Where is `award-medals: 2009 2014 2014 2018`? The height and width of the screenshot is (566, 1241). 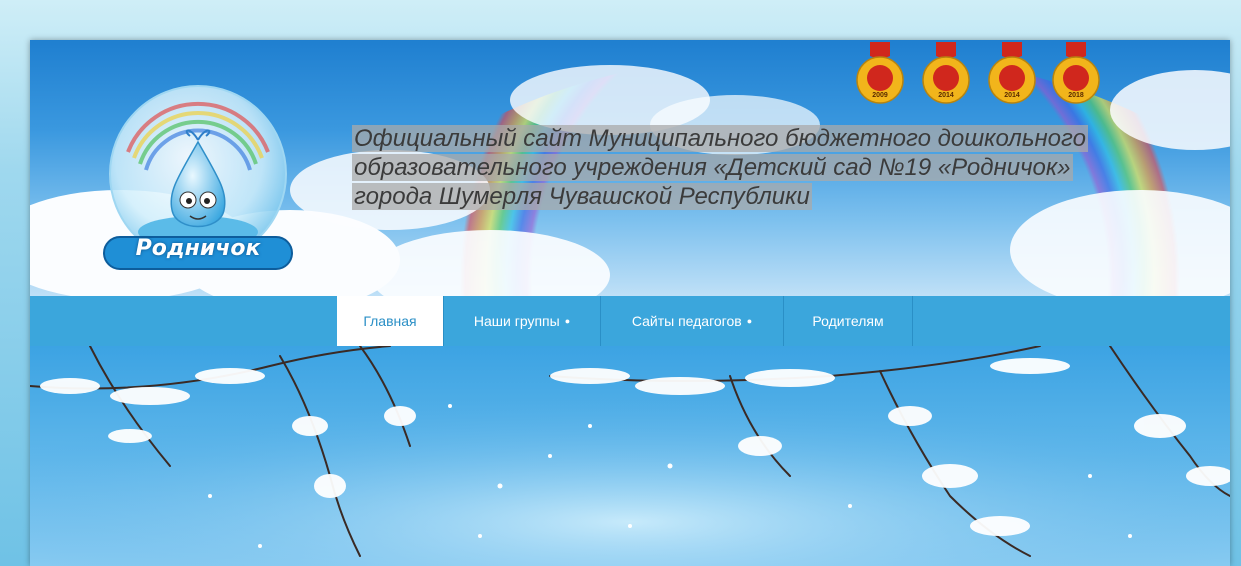 award-medals: 2009 2014 2014 2018 is located at coordinates (981, 77).